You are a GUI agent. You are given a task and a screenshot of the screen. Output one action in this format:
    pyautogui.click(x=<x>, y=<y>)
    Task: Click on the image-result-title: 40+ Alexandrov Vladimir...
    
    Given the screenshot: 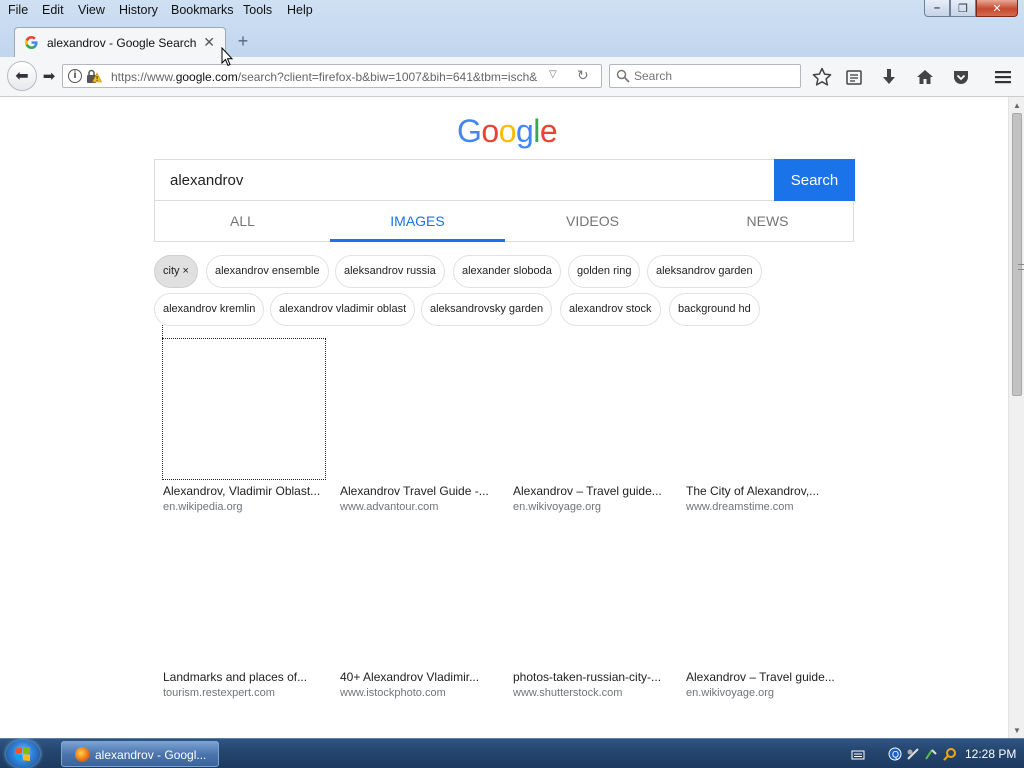 What is the action you would take?
    pyautogui.click(x=422, y=677)
    